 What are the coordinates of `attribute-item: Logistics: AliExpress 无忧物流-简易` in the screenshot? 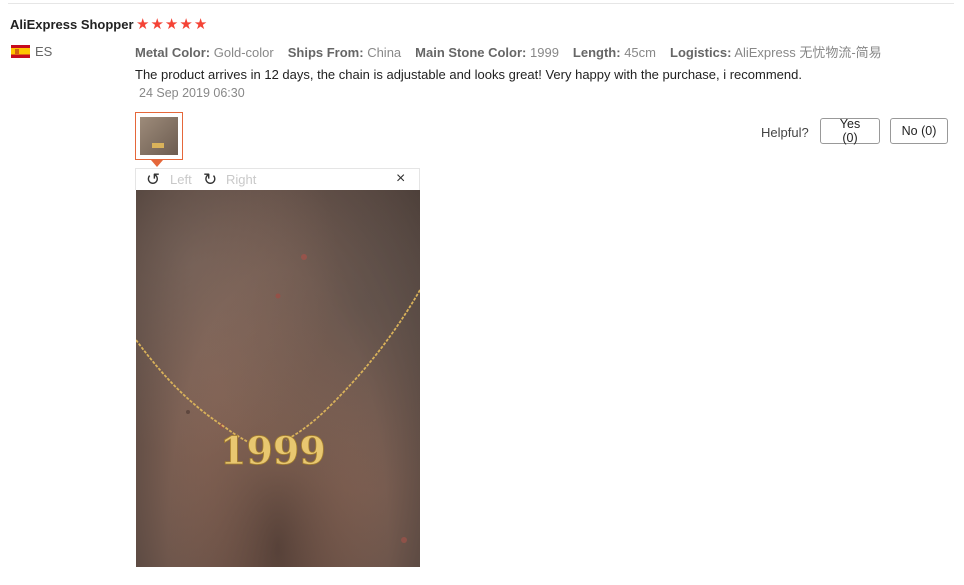 It's located at (776, 52).